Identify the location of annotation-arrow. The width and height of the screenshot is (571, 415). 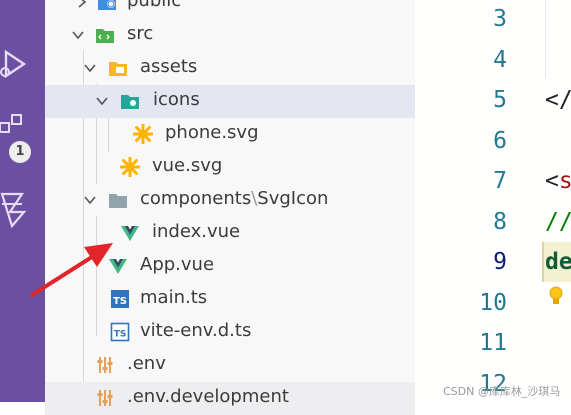
(71, 270).